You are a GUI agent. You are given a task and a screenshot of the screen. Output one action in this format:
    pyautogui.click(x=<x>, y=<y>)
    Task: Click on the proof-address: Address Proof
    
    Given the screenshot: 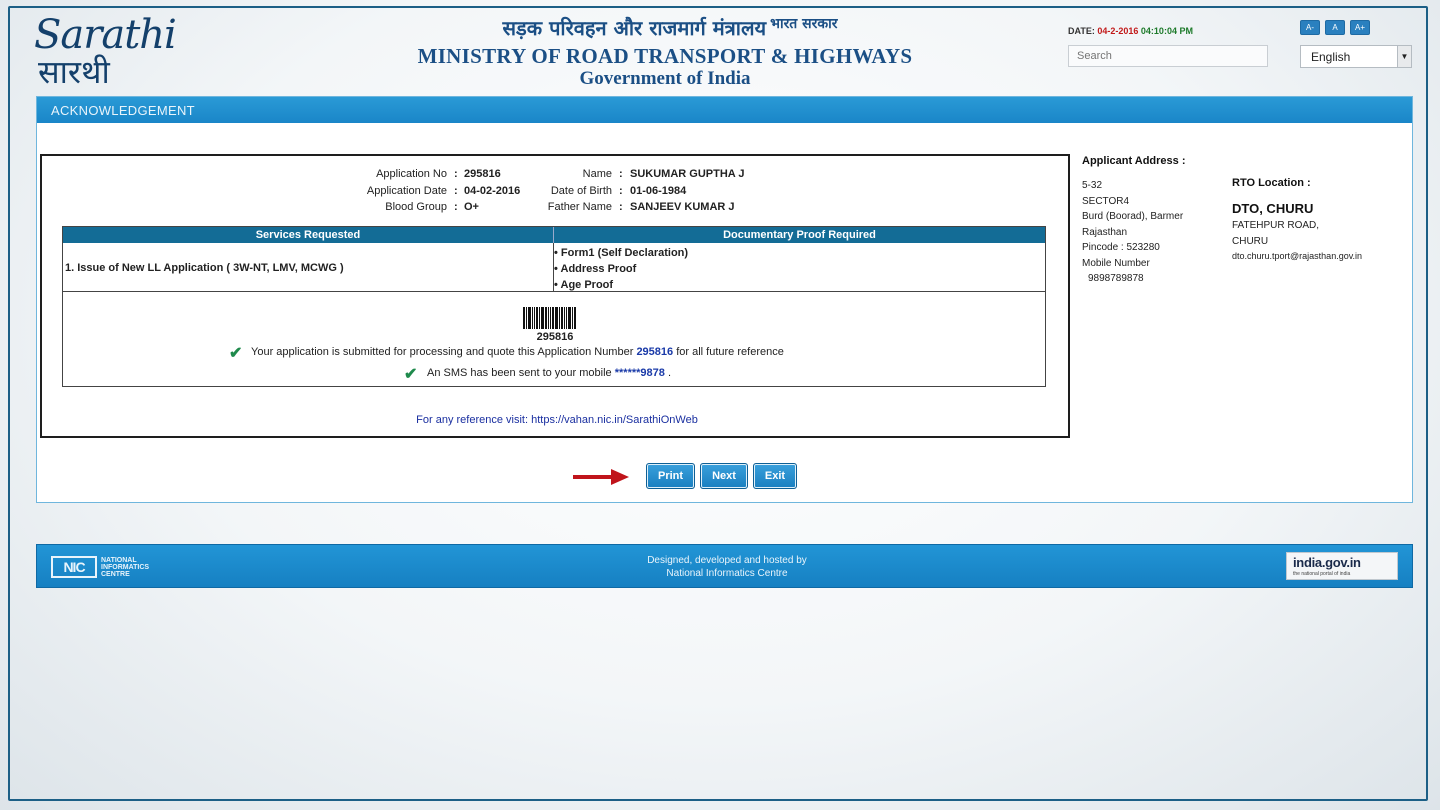 What is the action you would take?
    pyautogui.click(x=598, y=269)
    